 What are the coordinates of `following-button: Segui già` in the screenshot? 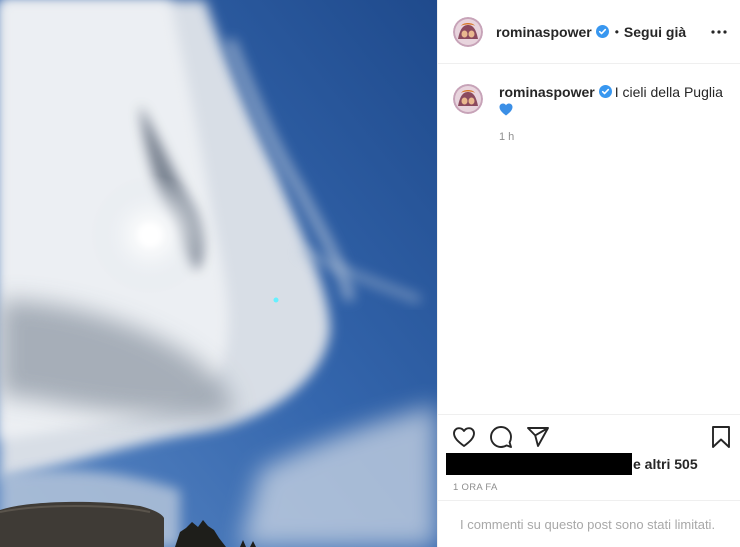 It's located at (655, 32).